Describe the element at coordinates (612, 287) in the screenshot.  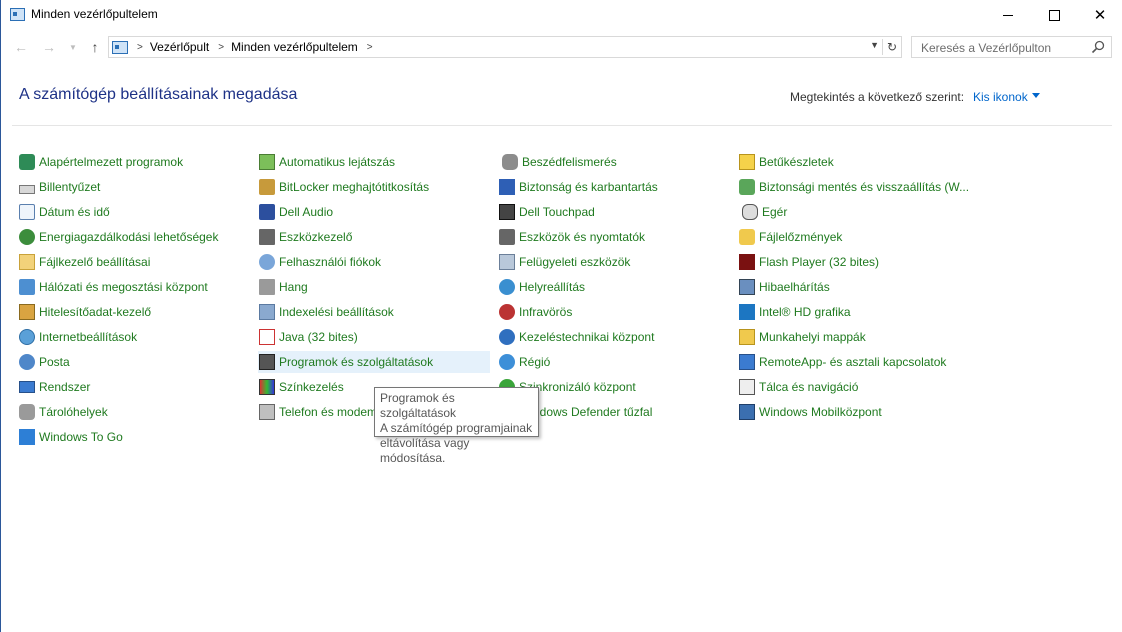
I see `control-panel-item-recovery: Helyreállítás` at that location.